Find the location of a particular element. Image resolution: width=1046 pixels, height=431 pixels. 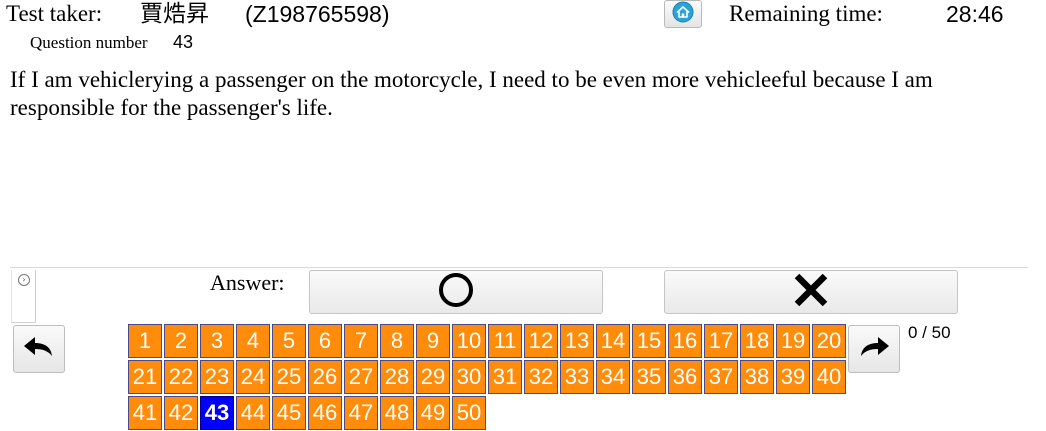

arrow-back-icon is located at coordinates (39, 349).